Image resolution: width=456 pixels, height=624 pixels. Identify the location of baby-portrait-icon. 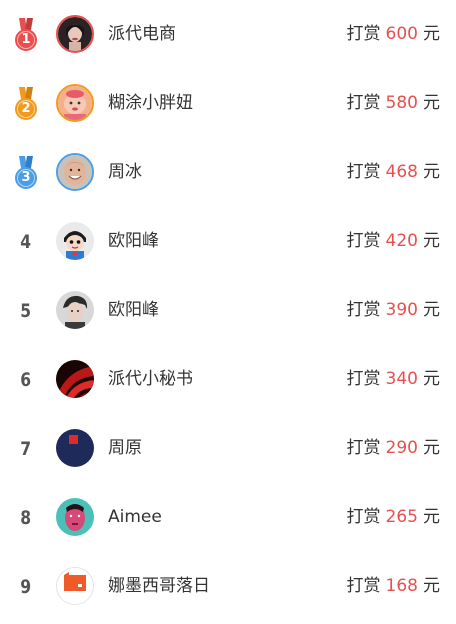
(75, 103).